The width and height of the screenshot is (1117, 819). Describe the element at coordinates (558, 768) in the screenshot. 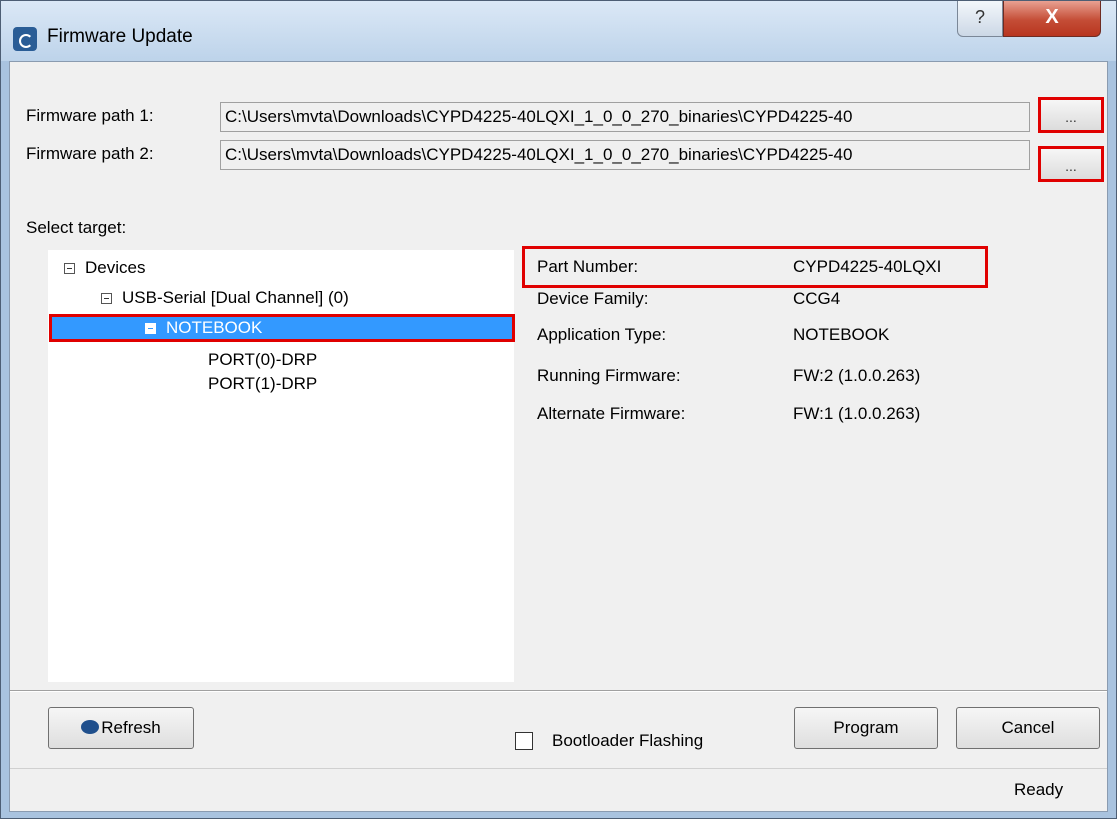

I see `status-bar-separator` at that location.